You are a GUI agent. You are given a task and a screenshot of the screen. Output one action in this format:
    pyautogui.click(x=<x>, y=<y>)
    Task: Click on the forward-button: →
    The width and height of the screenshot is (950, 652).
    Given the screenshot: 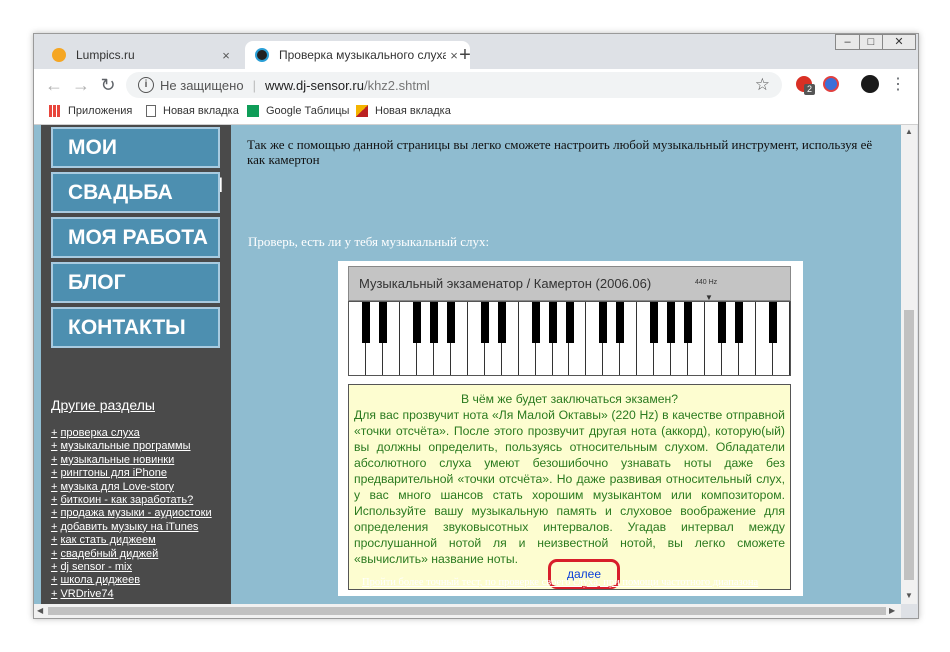 What is the action you would take?
    pyautogui.click(x=81, y=85)
    